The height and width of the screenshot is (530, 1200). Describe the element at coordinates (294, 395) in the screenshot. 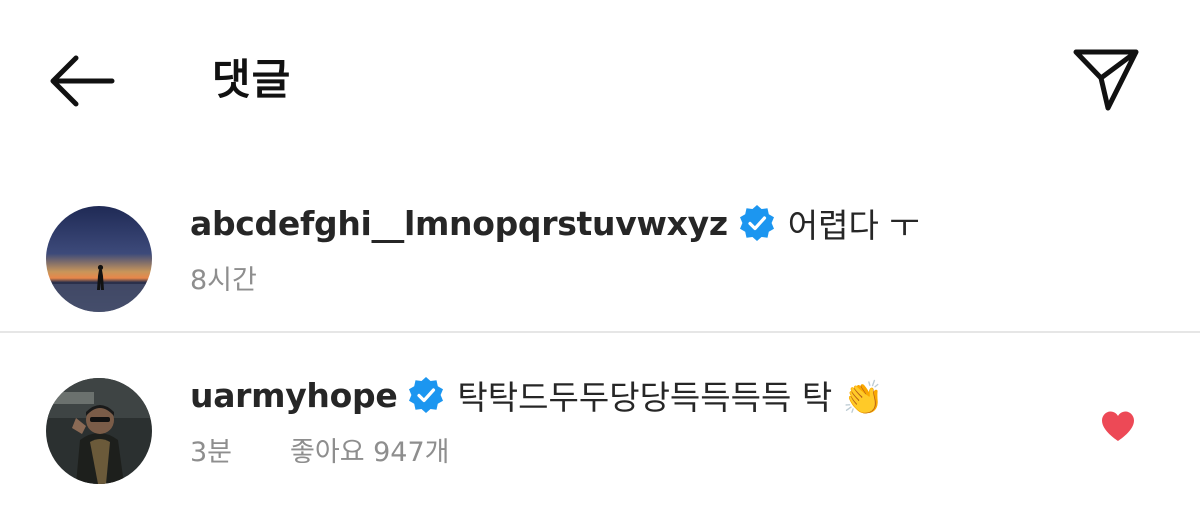

I see `username: uarmyhope` at that location.